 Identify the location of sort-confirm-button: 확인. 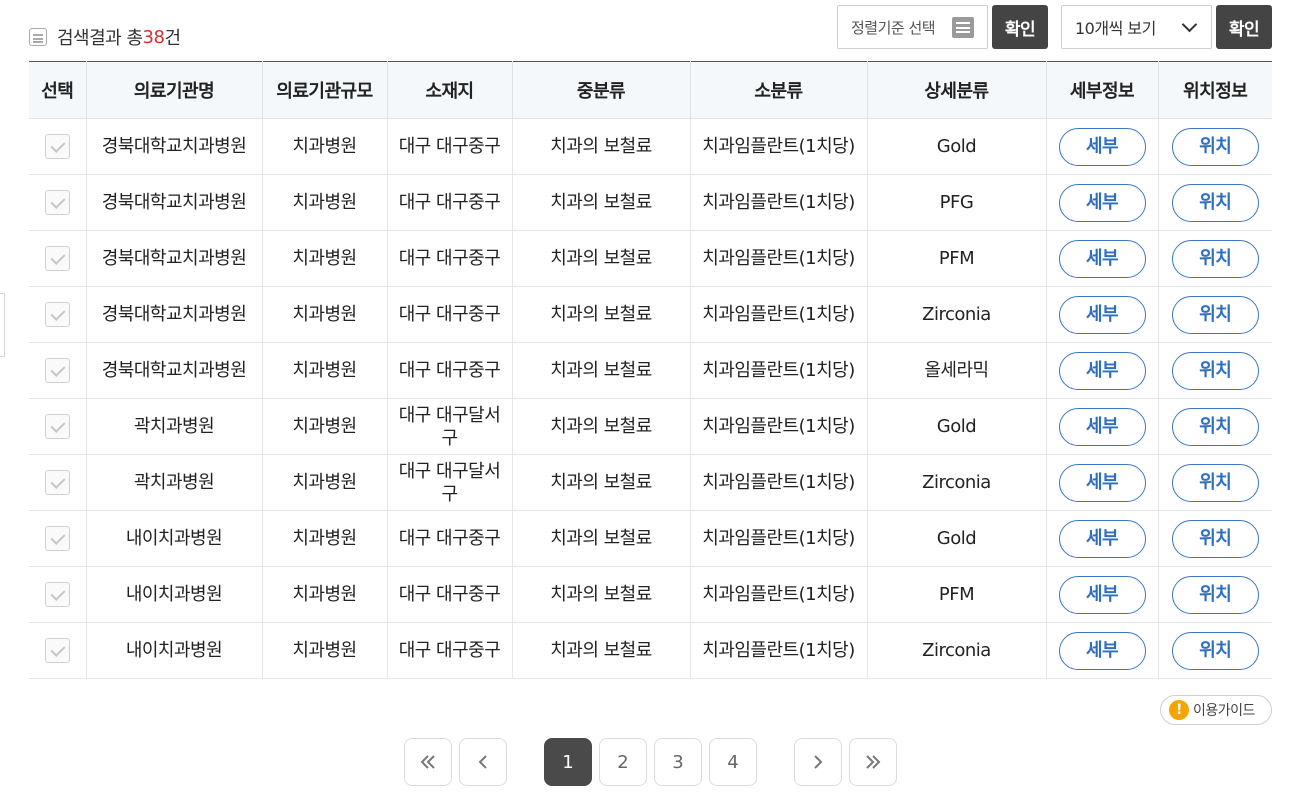
(1020, 27).